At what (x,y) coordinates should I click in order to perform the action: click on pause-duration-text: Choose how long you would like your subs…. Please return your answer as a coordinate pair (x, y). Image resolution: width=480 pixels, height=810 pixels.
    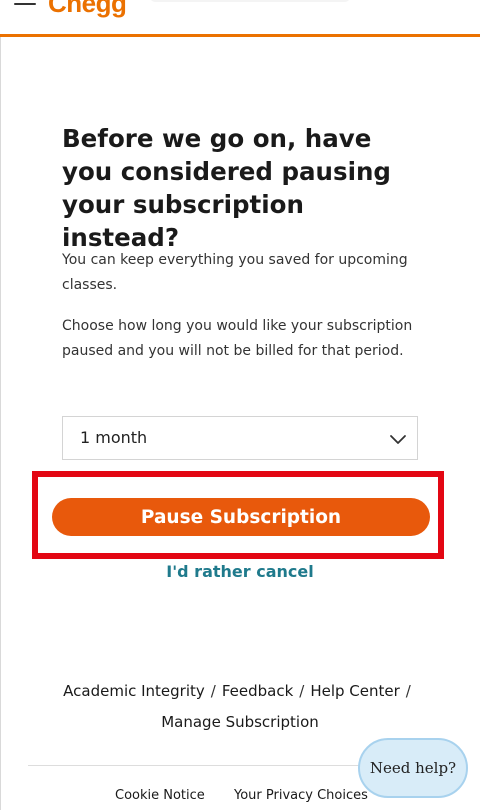
    Looking at the image, I should click on (237, 338).